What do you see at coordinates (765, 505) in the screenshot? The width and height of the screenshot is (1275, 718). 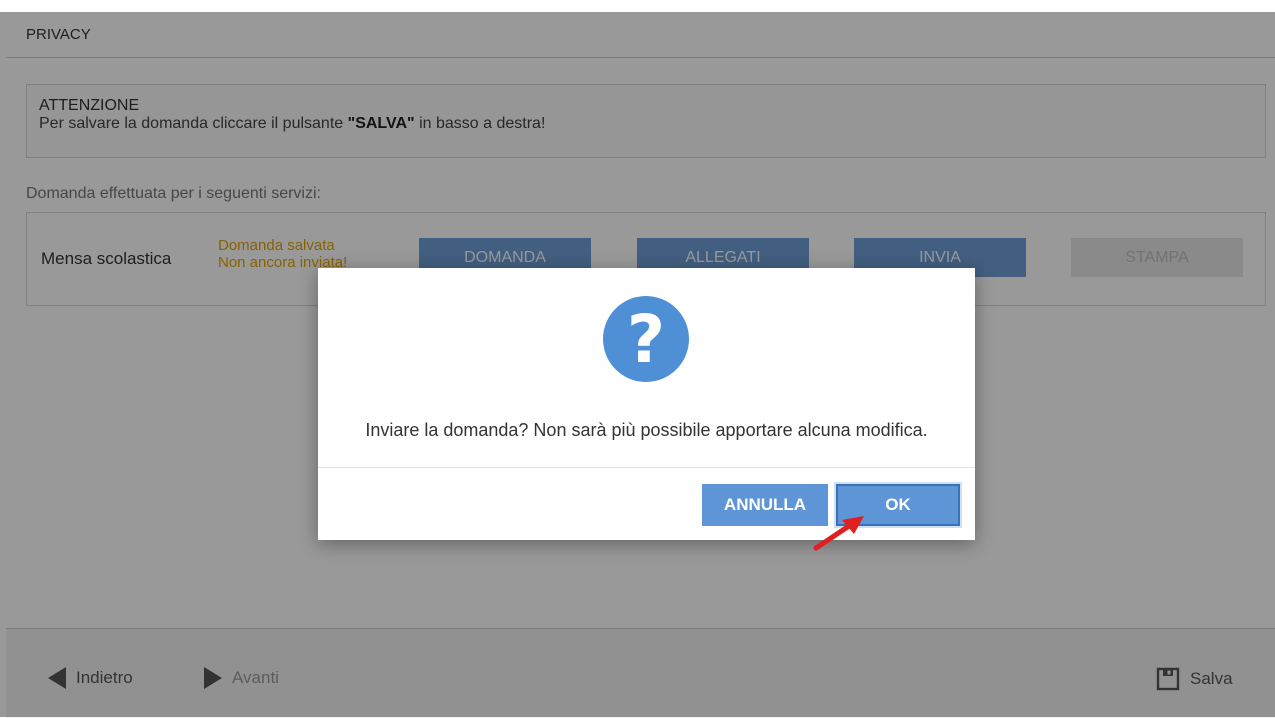 I see `cancel-button: ANNULLA` at bounding box center [765, 505].